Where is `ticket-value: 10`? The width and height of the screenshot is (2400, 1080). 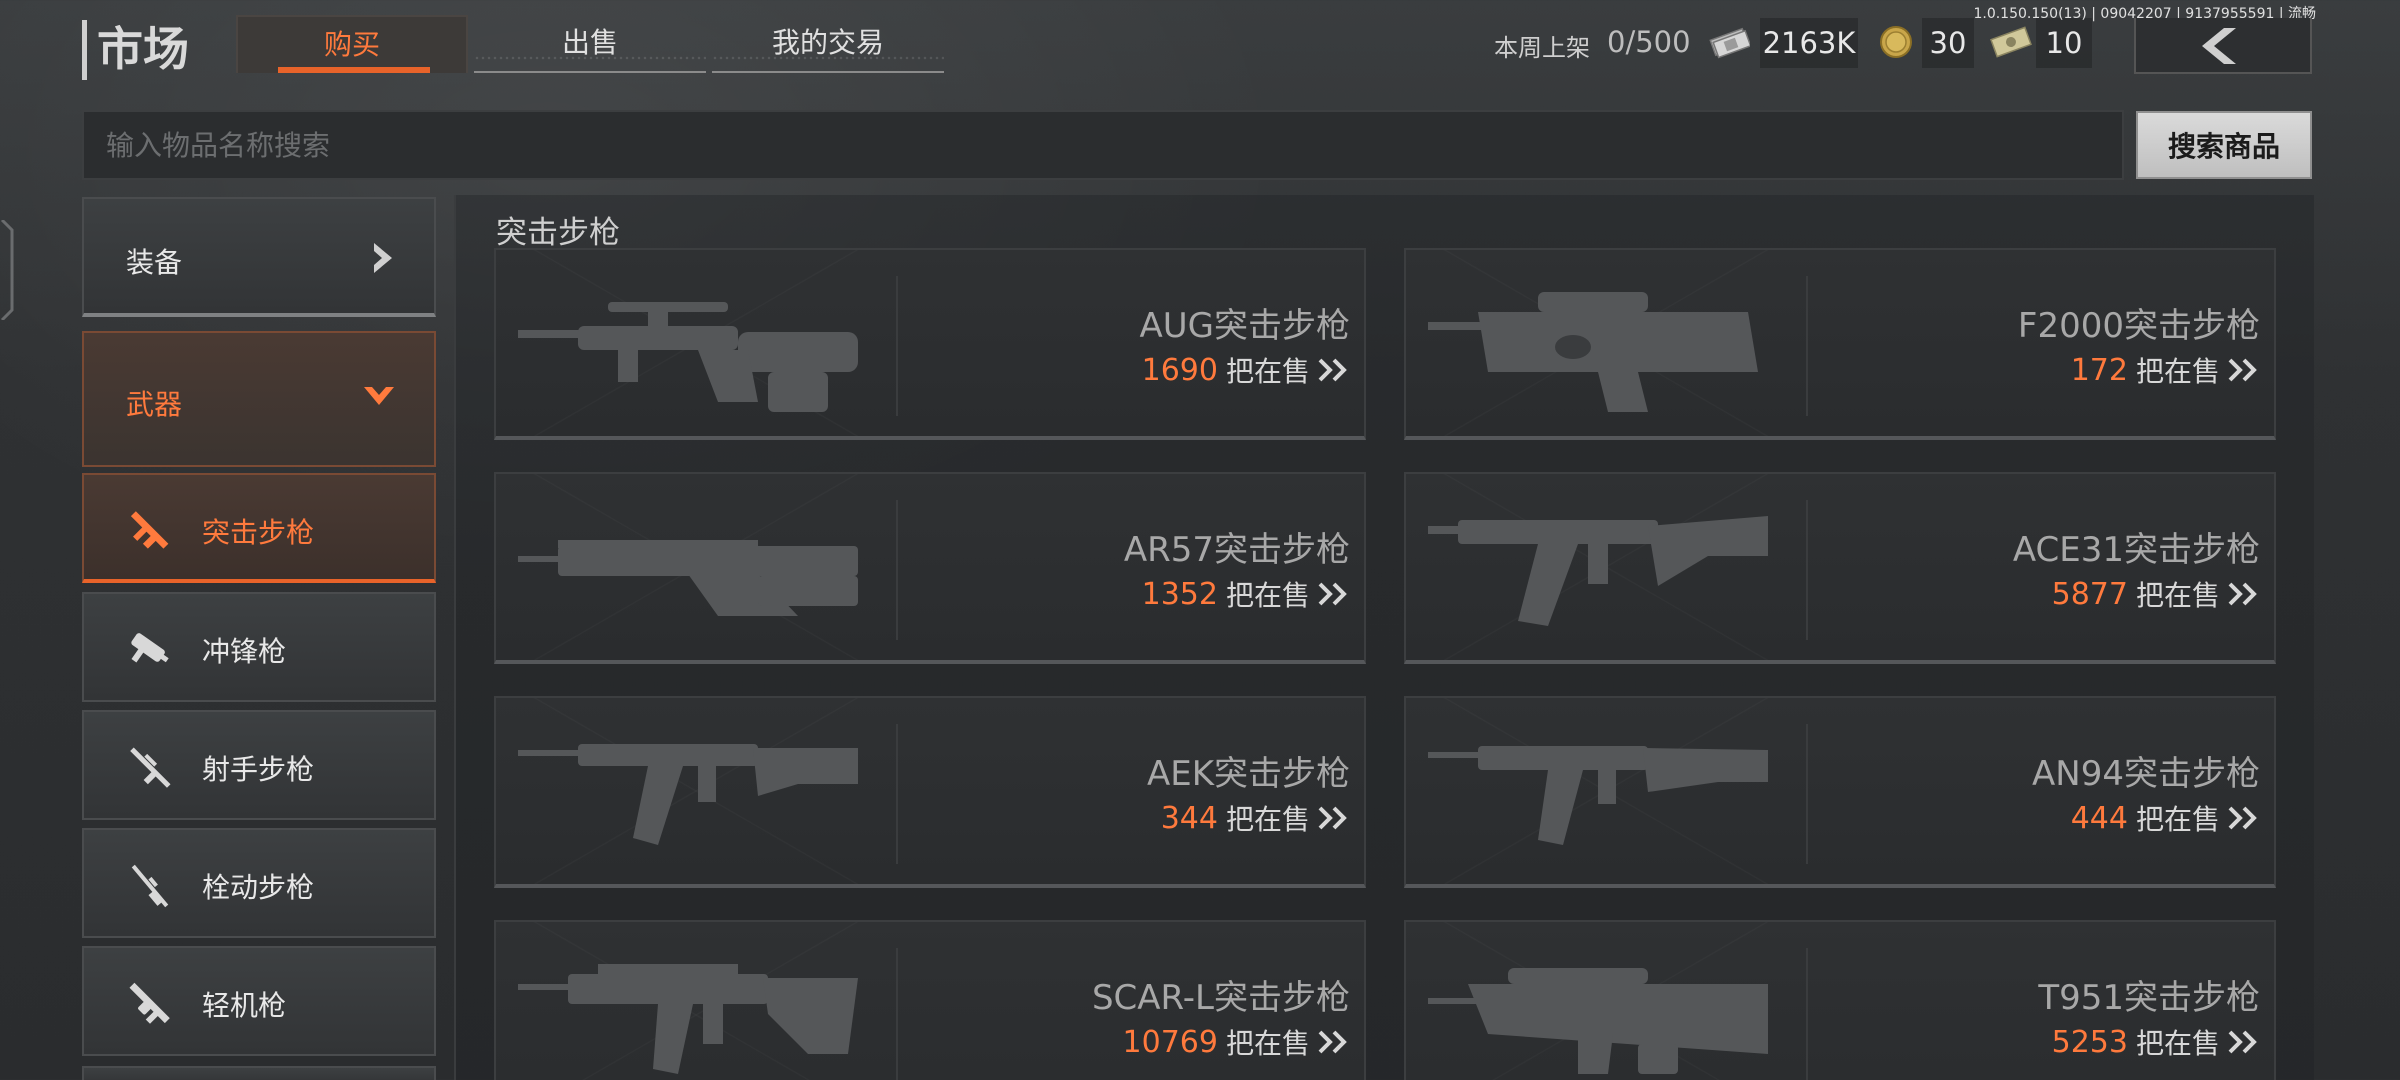
ticket-value: 10 is located at coordinates (2064, 43).